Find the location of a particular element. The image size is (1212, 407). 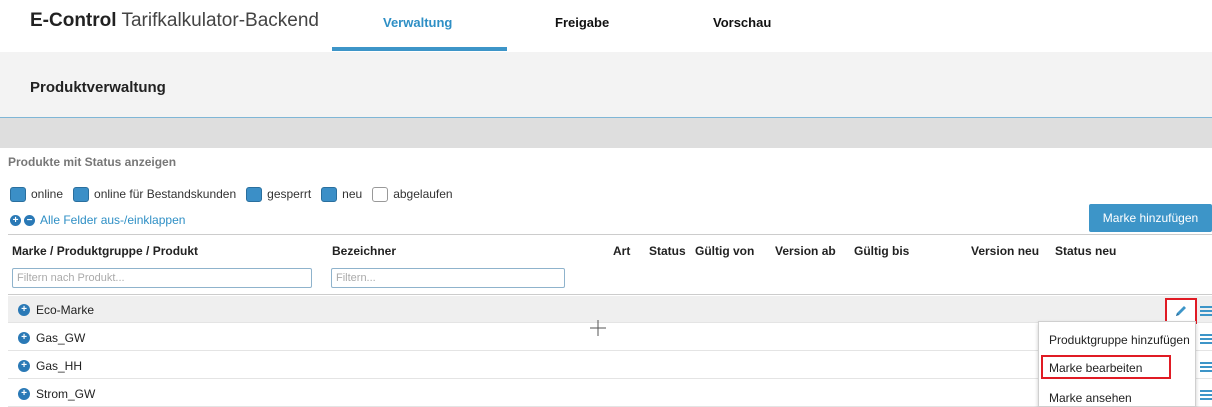

tab-verwaltung: Verwaltung is located at coordinates (417, 22).